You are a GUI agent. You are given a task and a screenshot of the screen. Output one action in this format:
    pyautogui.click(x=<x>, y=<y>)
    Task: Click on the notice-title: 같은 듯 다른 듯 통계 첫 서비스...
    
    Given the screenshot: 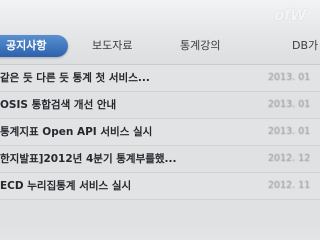 What is the action you would take?
    pyautogui.click(x=131, y=78)
    